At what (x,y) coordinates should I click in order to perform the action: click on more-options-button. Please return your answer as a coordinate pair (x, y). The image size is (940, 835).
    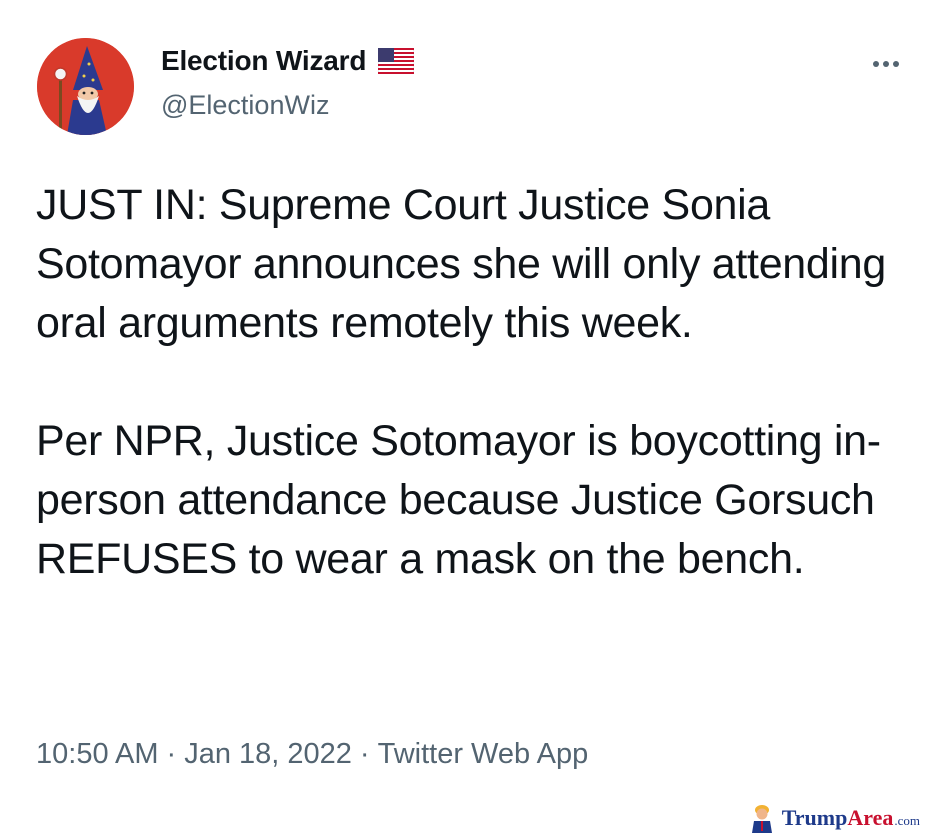
    Looking at the image, I should click on (886, 64).